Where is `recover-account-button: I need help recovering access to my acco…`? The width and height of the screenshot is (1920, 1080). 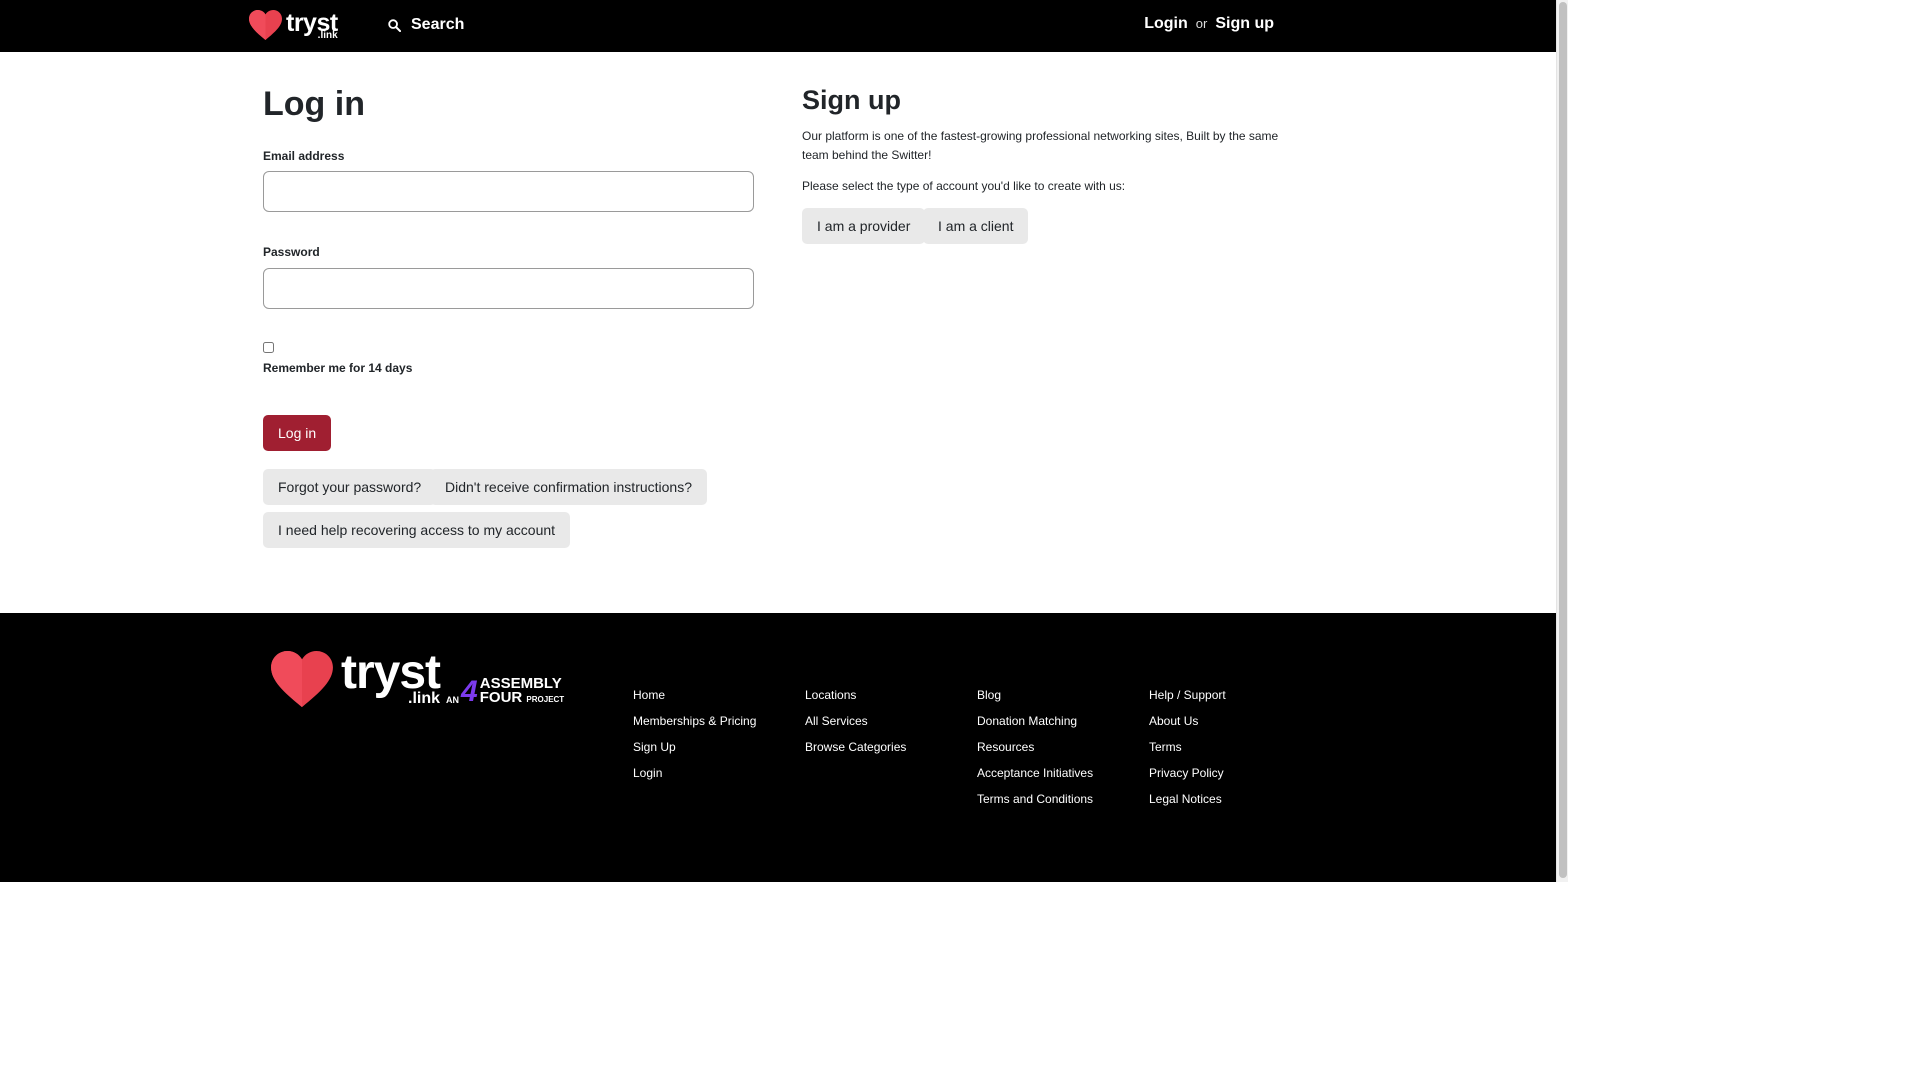 recover-account-button: I need help recovering access to my acco… is located at coordinates (417, 530).